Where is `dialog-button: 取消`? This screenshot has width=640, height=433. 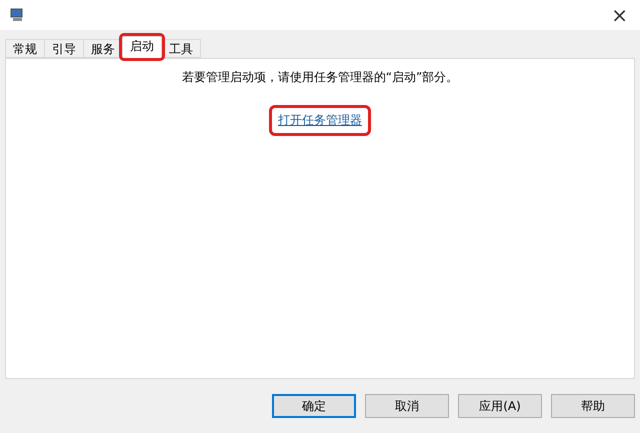
dialog-button: 取消 is located at coordinates (407, 406).